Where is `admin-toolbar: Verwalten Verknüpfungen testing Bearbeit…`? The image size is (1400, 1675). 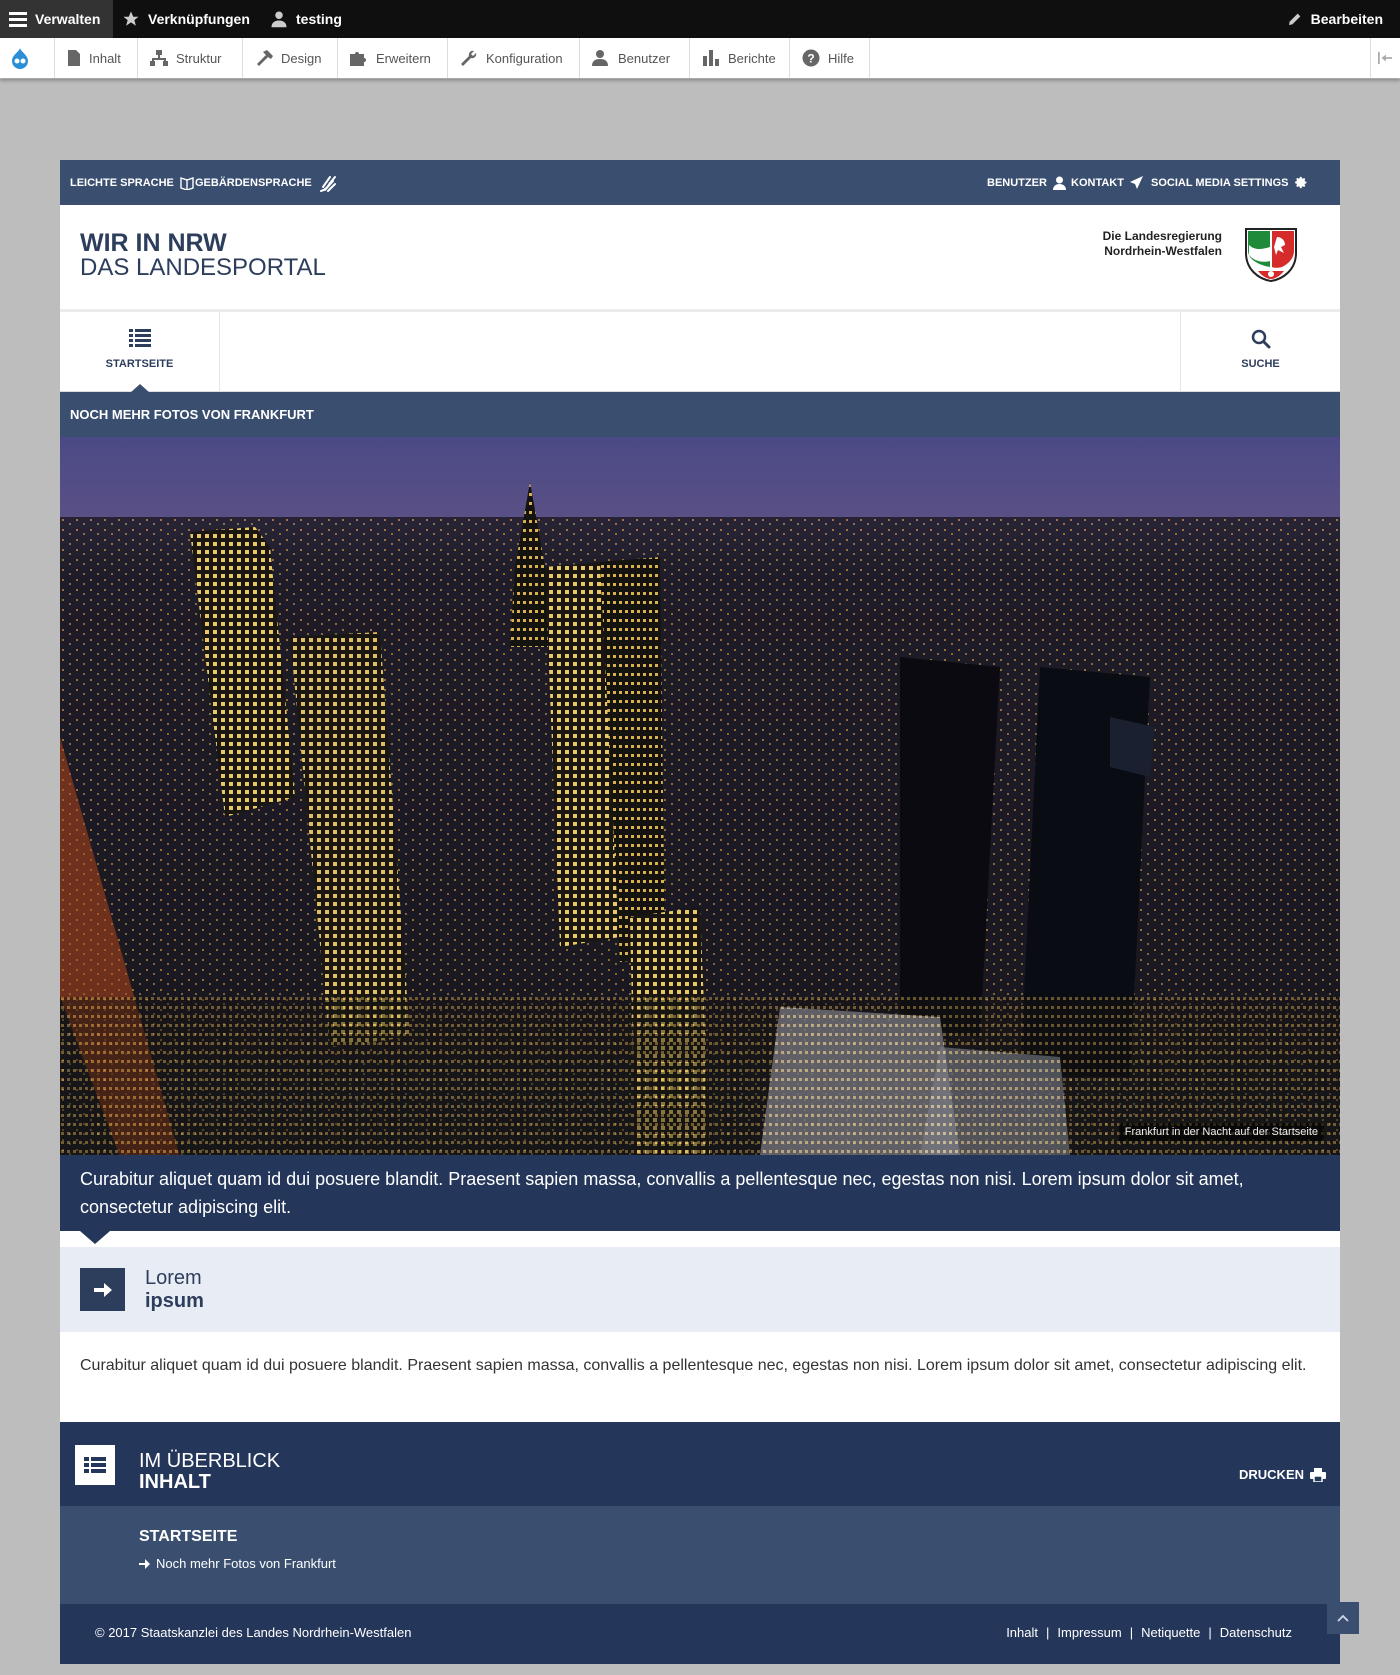 admin-toolbar: Verwalten Verknüpfungen testing Bearbeit… is located at coordinates (700, 19).